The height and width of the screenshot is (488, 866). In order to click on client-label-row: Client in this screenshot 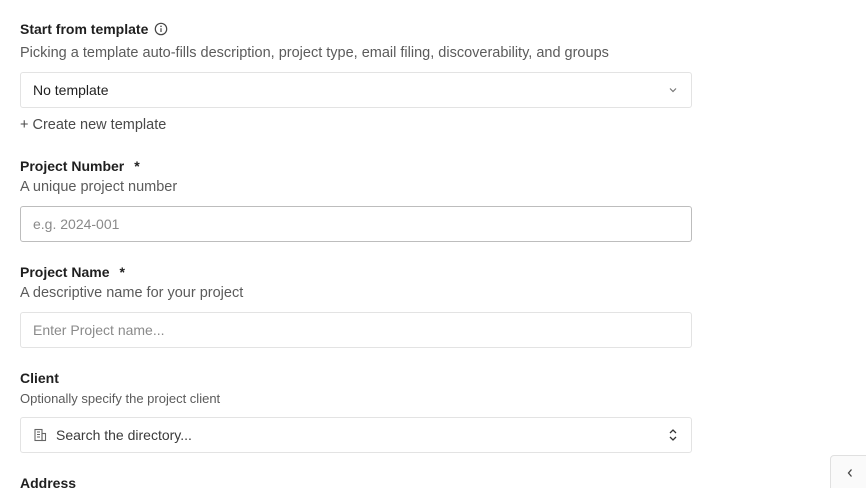, I will do `click(39, 378)`.